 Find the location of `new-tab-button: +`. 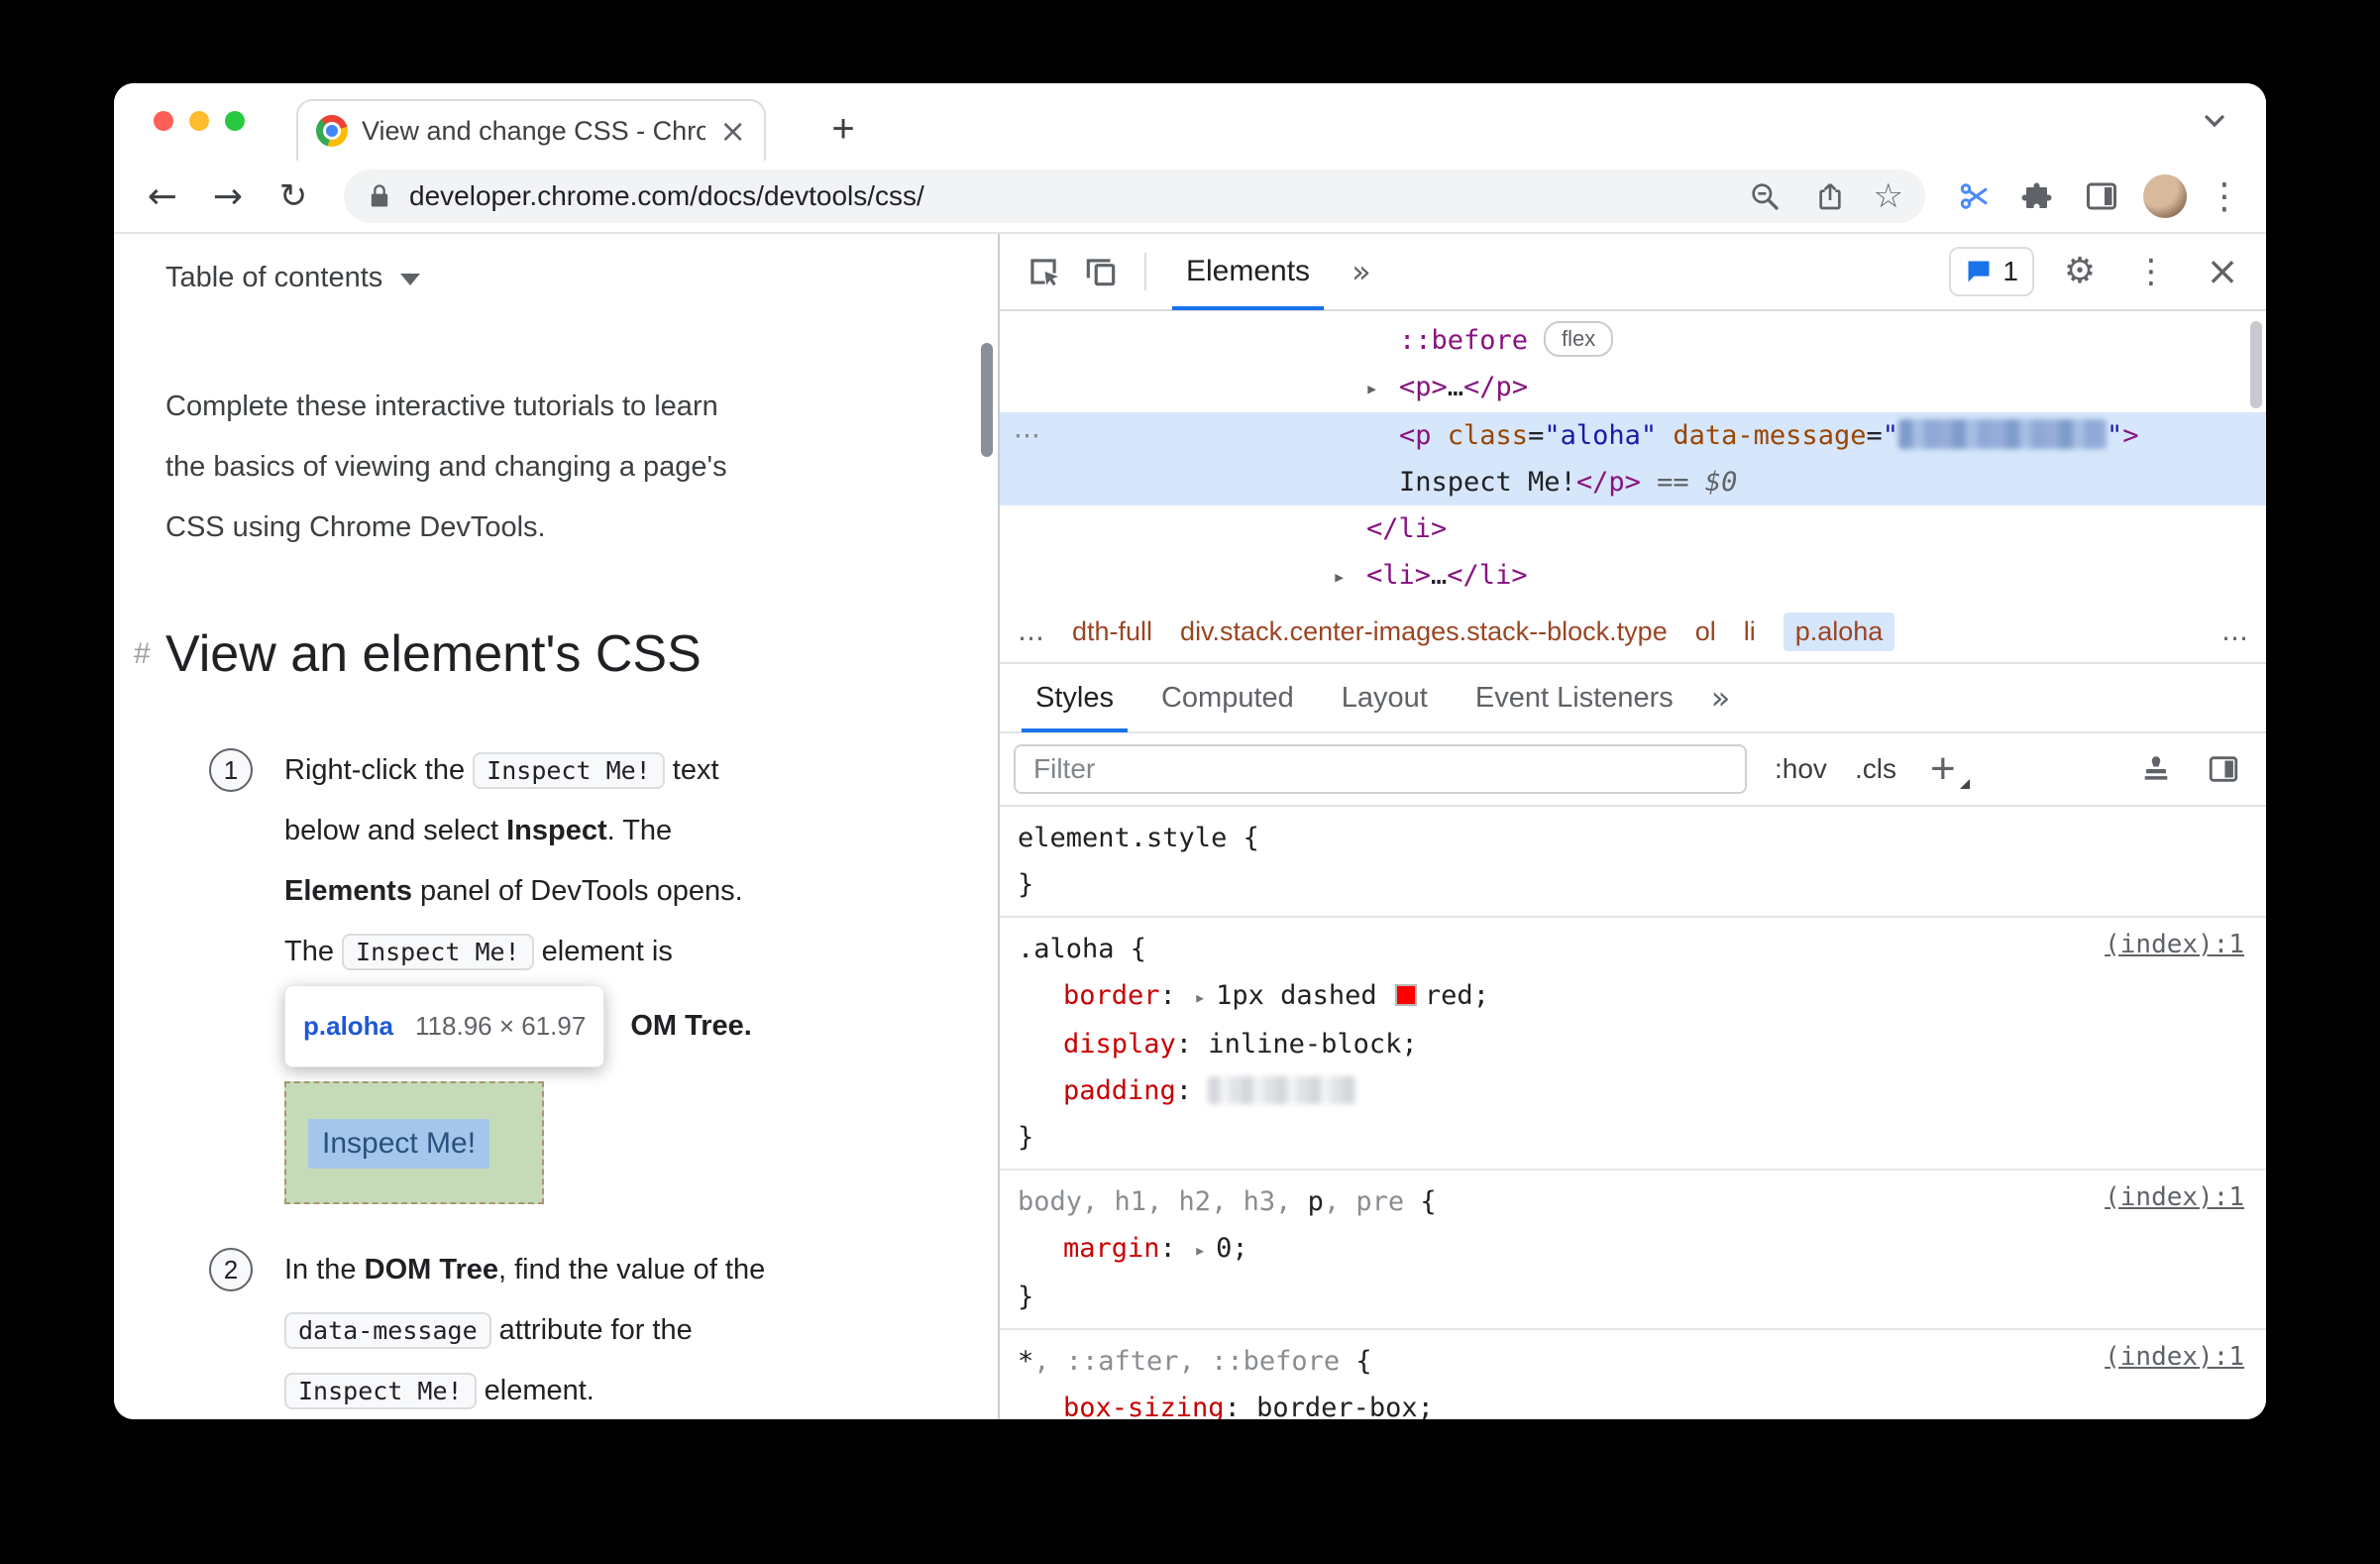

new-tab-button: + is located at coordinates (843, 129).